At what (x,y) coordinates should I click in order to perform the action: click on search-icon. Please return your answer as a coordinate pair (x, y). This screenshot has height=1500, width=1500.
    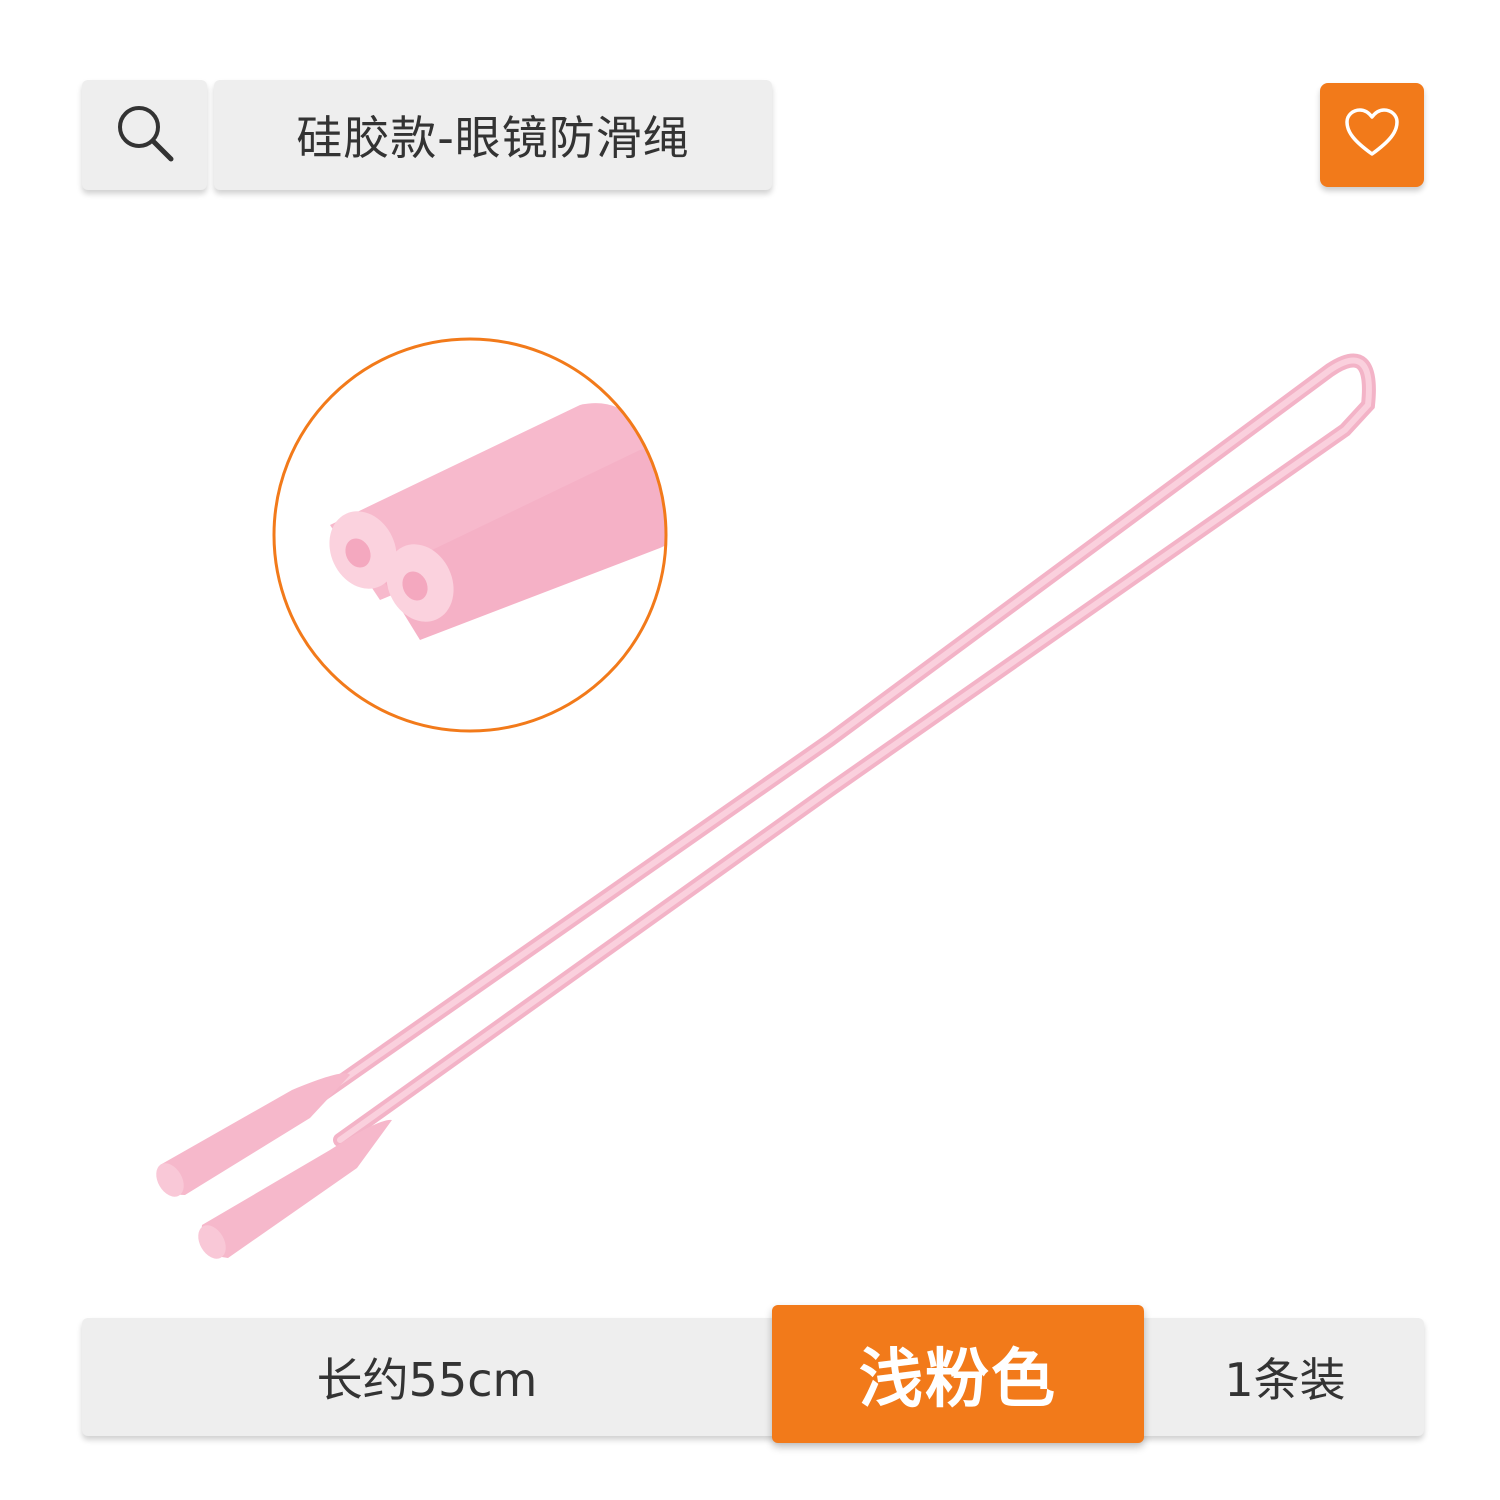
    Looking at the image, I should click on (145, 135).